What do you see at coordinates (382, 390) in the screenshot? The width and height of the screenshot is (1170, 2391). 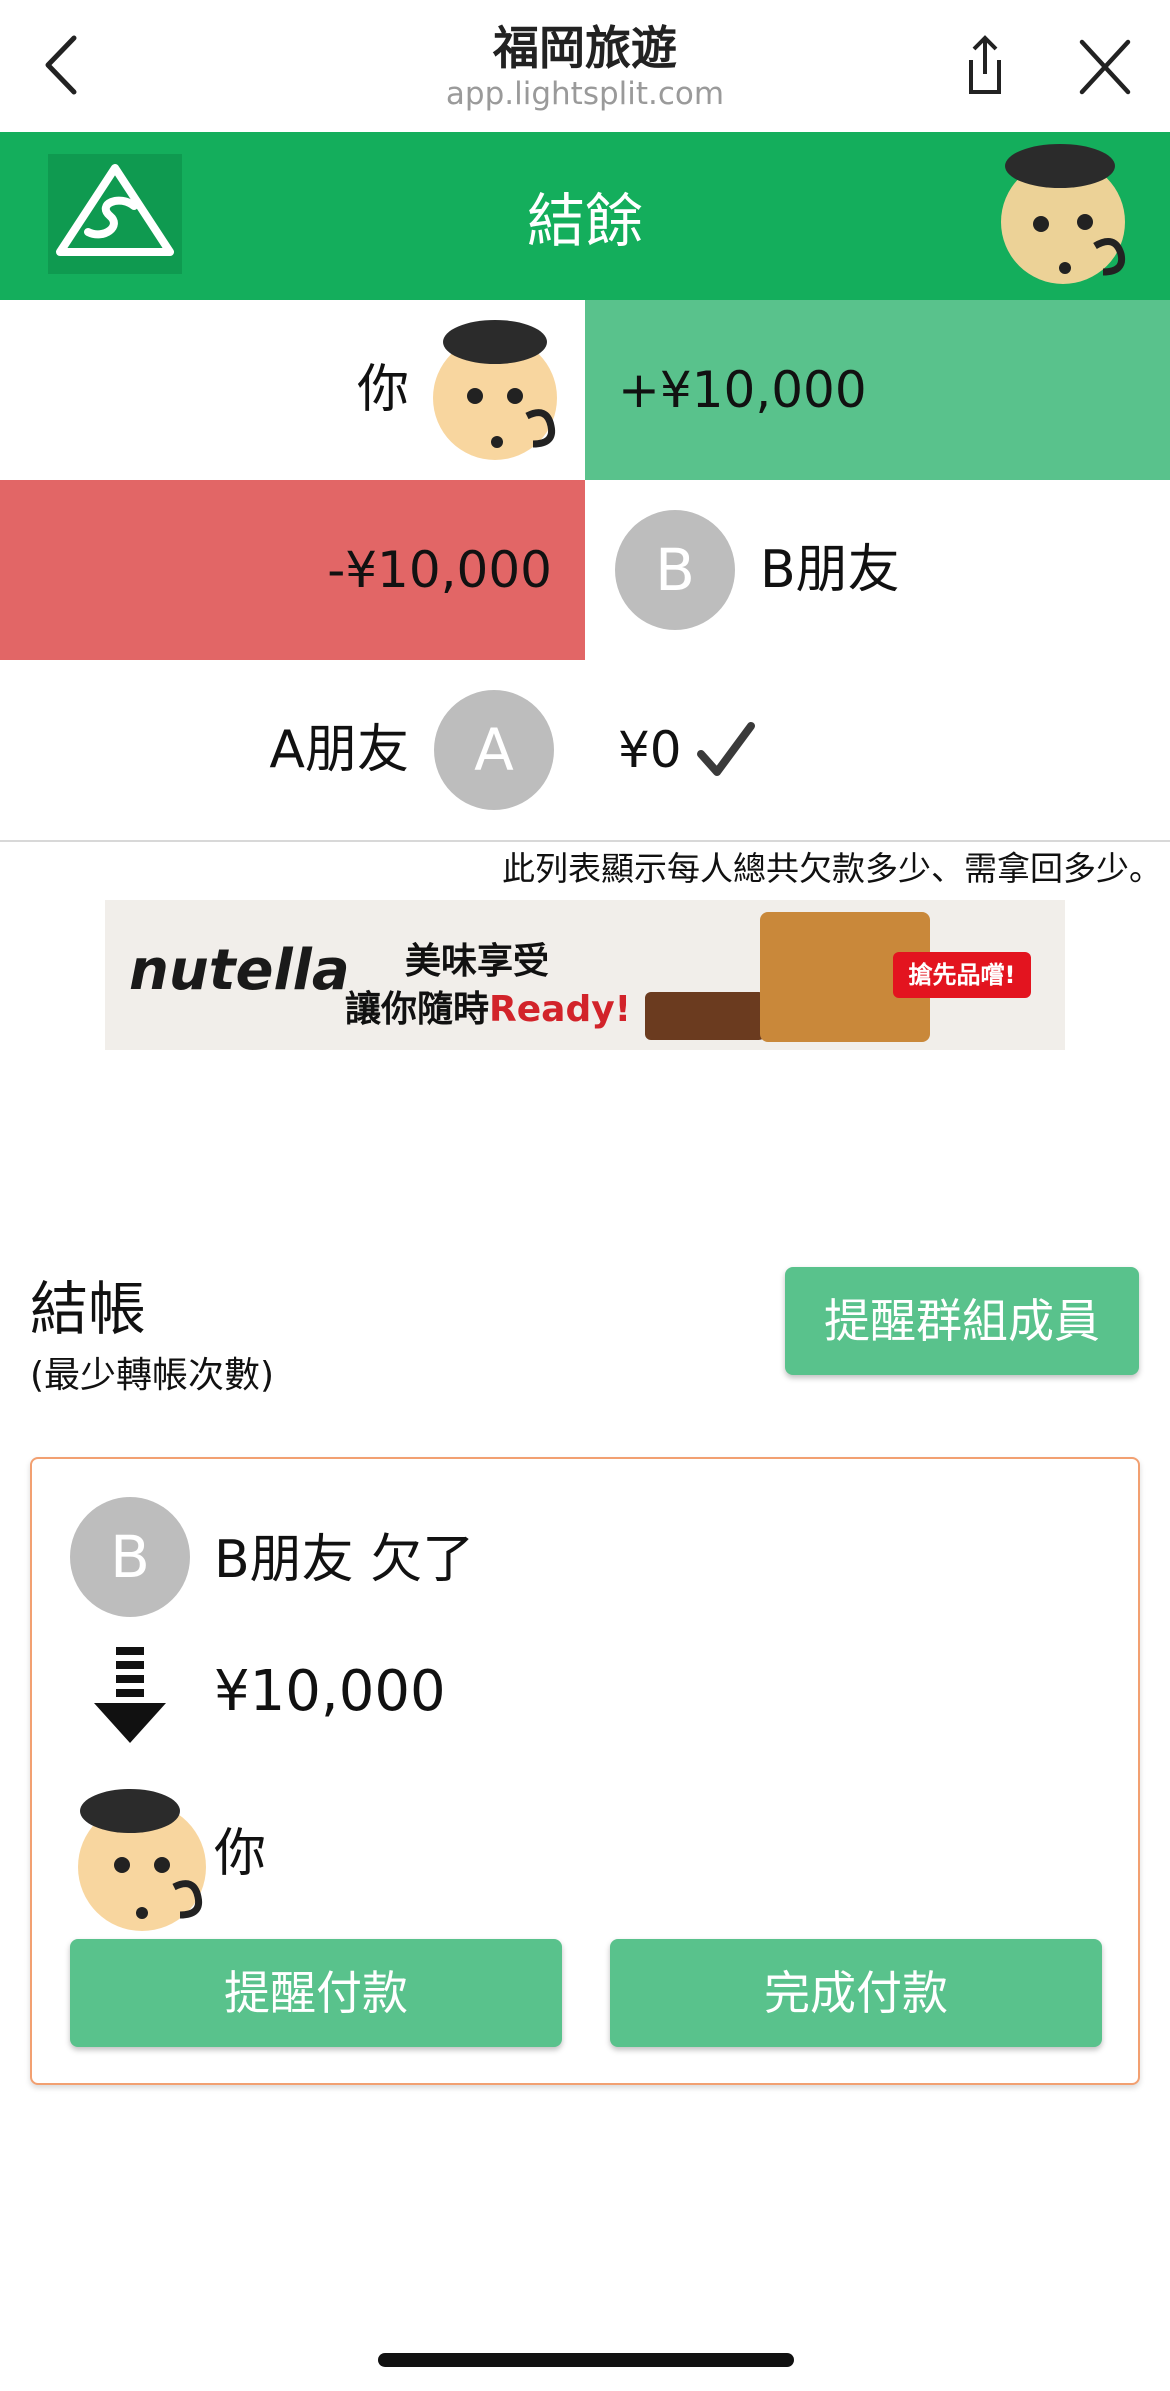 I see `balance-name: 你` at bounding box center [382, 390].